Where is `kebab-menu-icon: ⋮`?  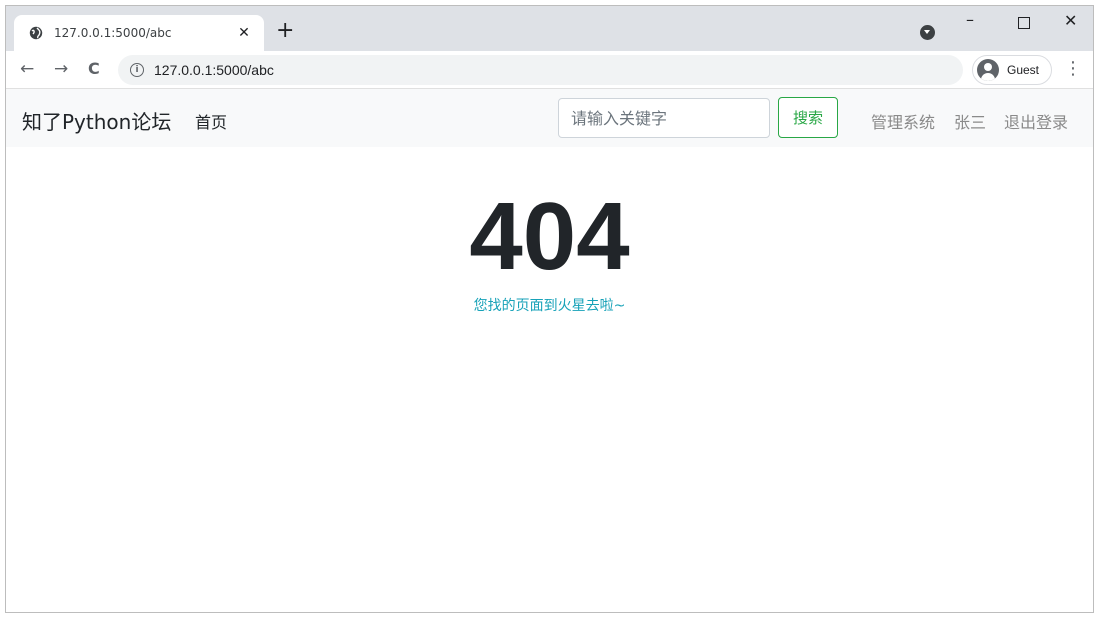 kebab-menu-icon: ⋮ is located at coordinates (1073, 69).